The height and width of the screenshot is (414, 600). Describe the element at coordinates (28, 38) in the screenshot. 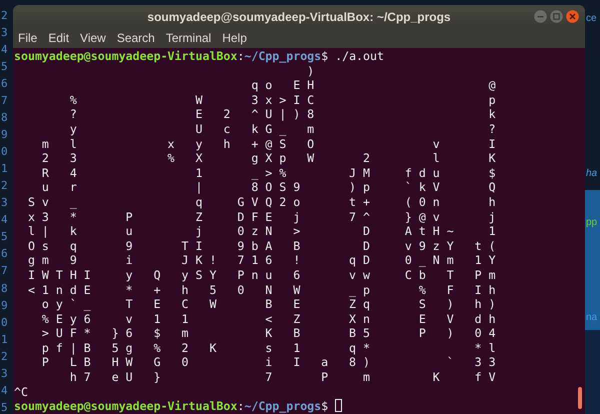

I see `menu-item: File` at that location.